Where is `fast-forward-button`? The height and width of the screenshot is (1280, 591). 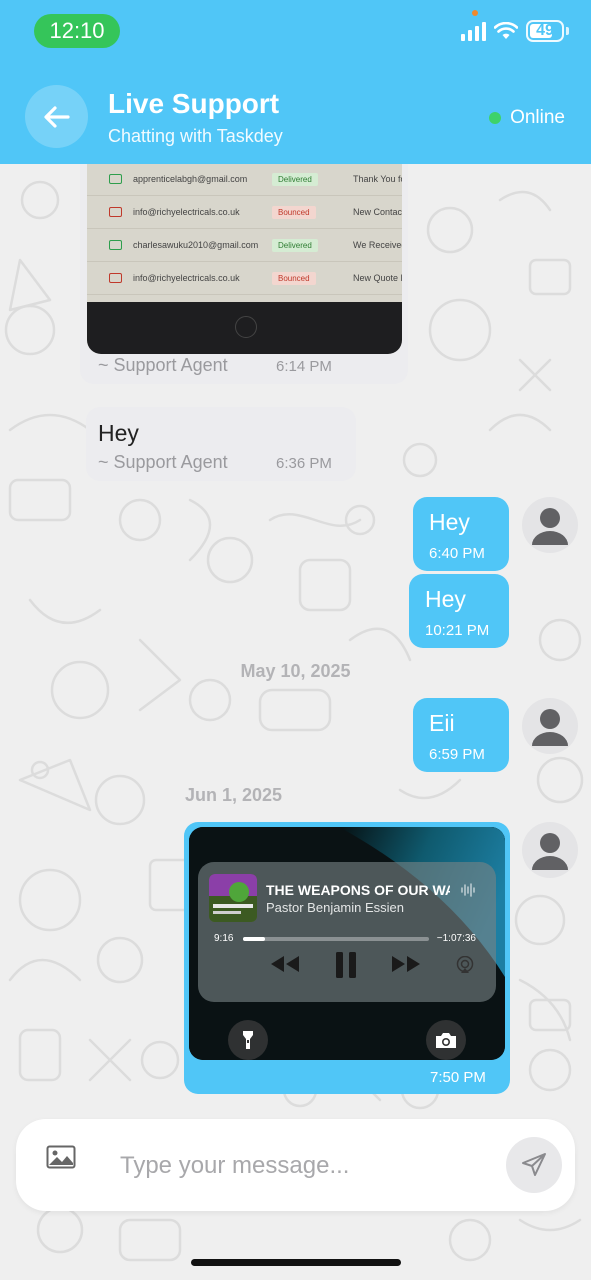
fast-forward-button is located at coordinates (406, 964).